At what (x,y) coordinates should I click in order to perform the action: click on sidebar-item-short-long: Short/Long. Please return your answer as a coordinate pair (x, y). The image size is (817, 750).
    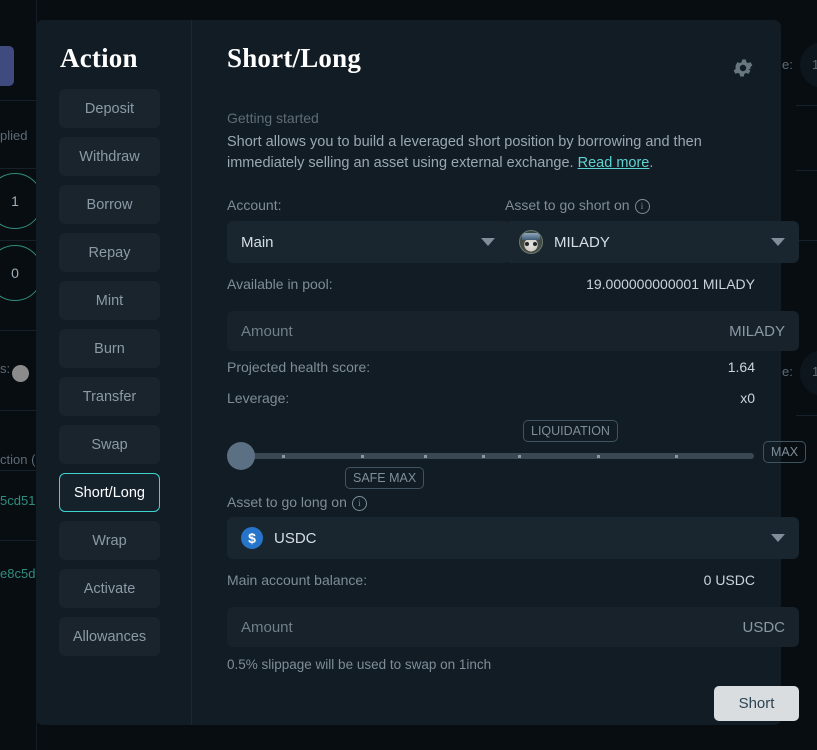
    Looking at the image, I should click on (109, 492).